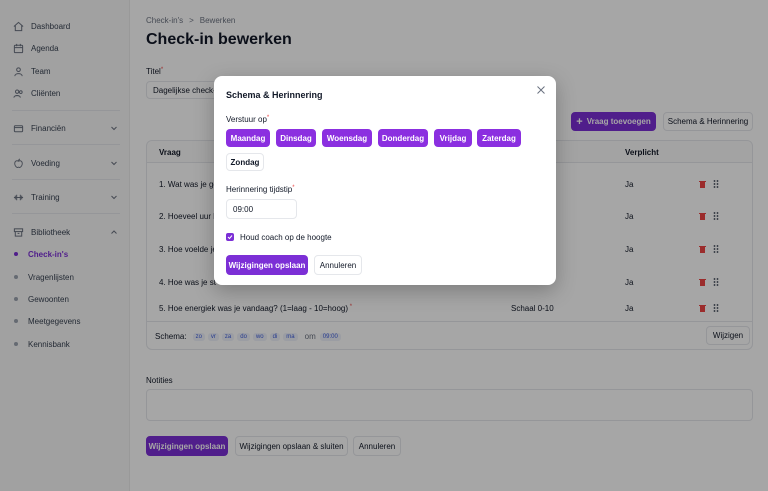  Describe the element at coordinates (499, 138) in the screenshot. I see `day-toggle-zaterdag: Zaterdag` at that location.